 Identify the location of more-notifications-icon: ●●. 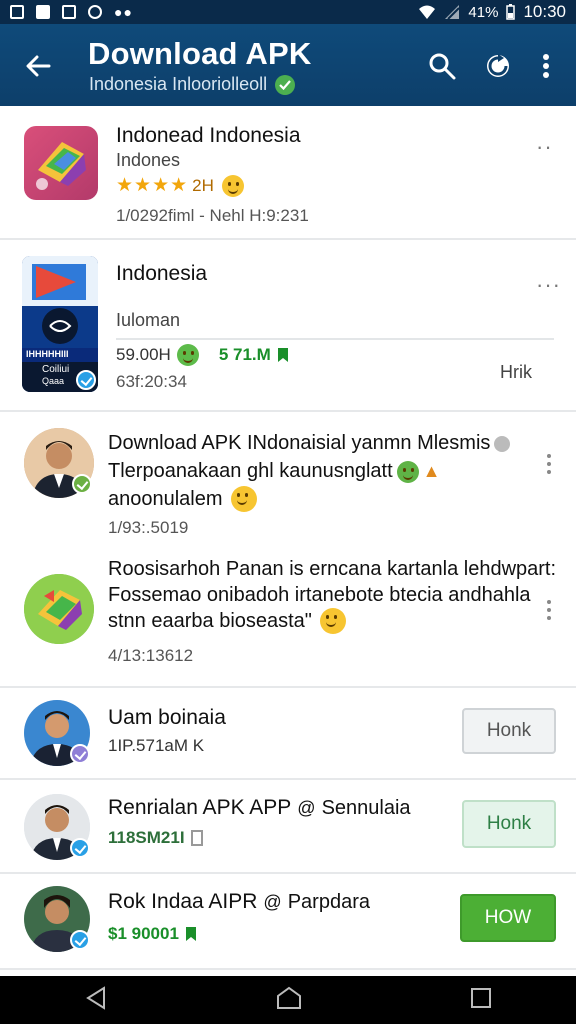
(123, 12).